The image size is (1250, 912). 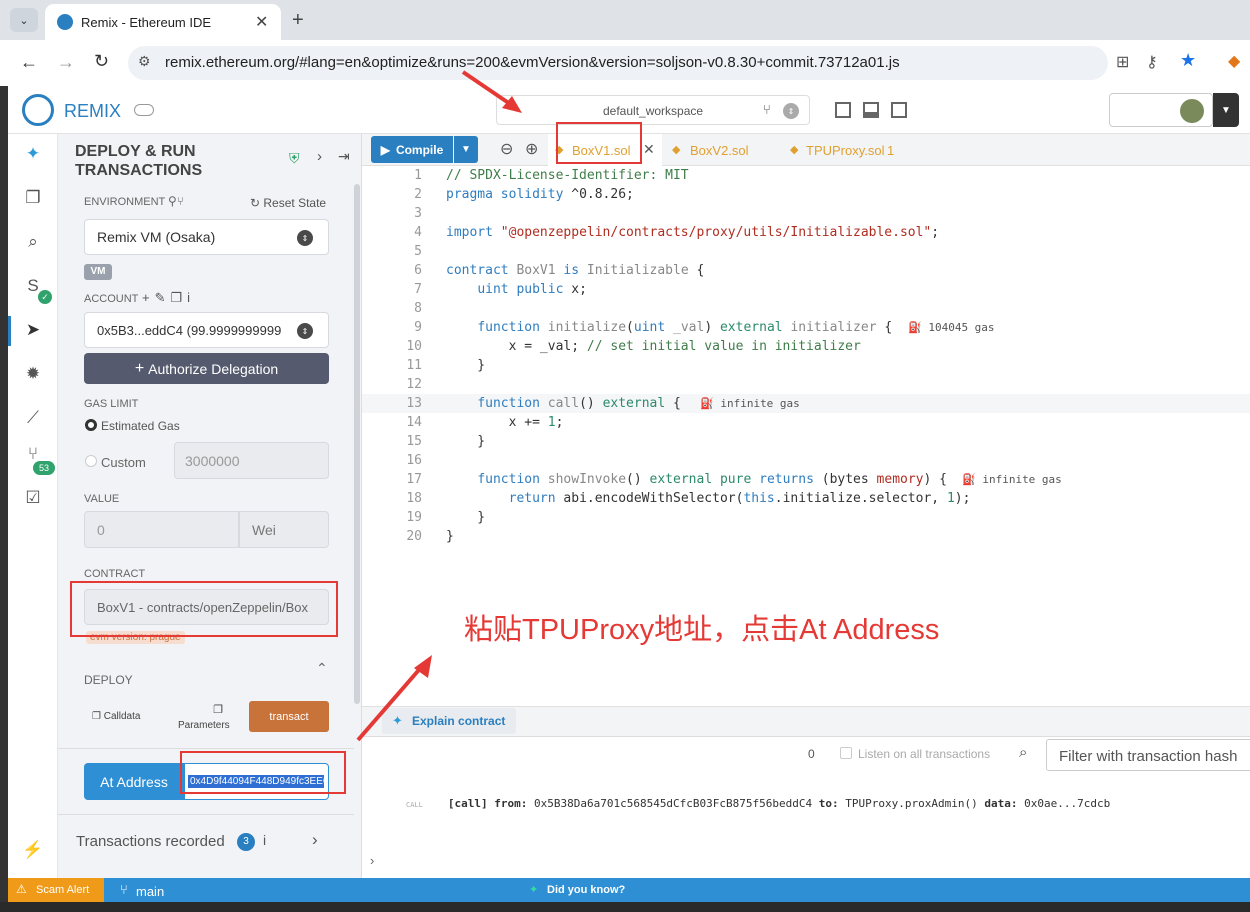 What do you see at coordinates (891, 150) in the screenshot?
I see `tab-tpuproxy-badge: 1` at bounding box center [891, 150].